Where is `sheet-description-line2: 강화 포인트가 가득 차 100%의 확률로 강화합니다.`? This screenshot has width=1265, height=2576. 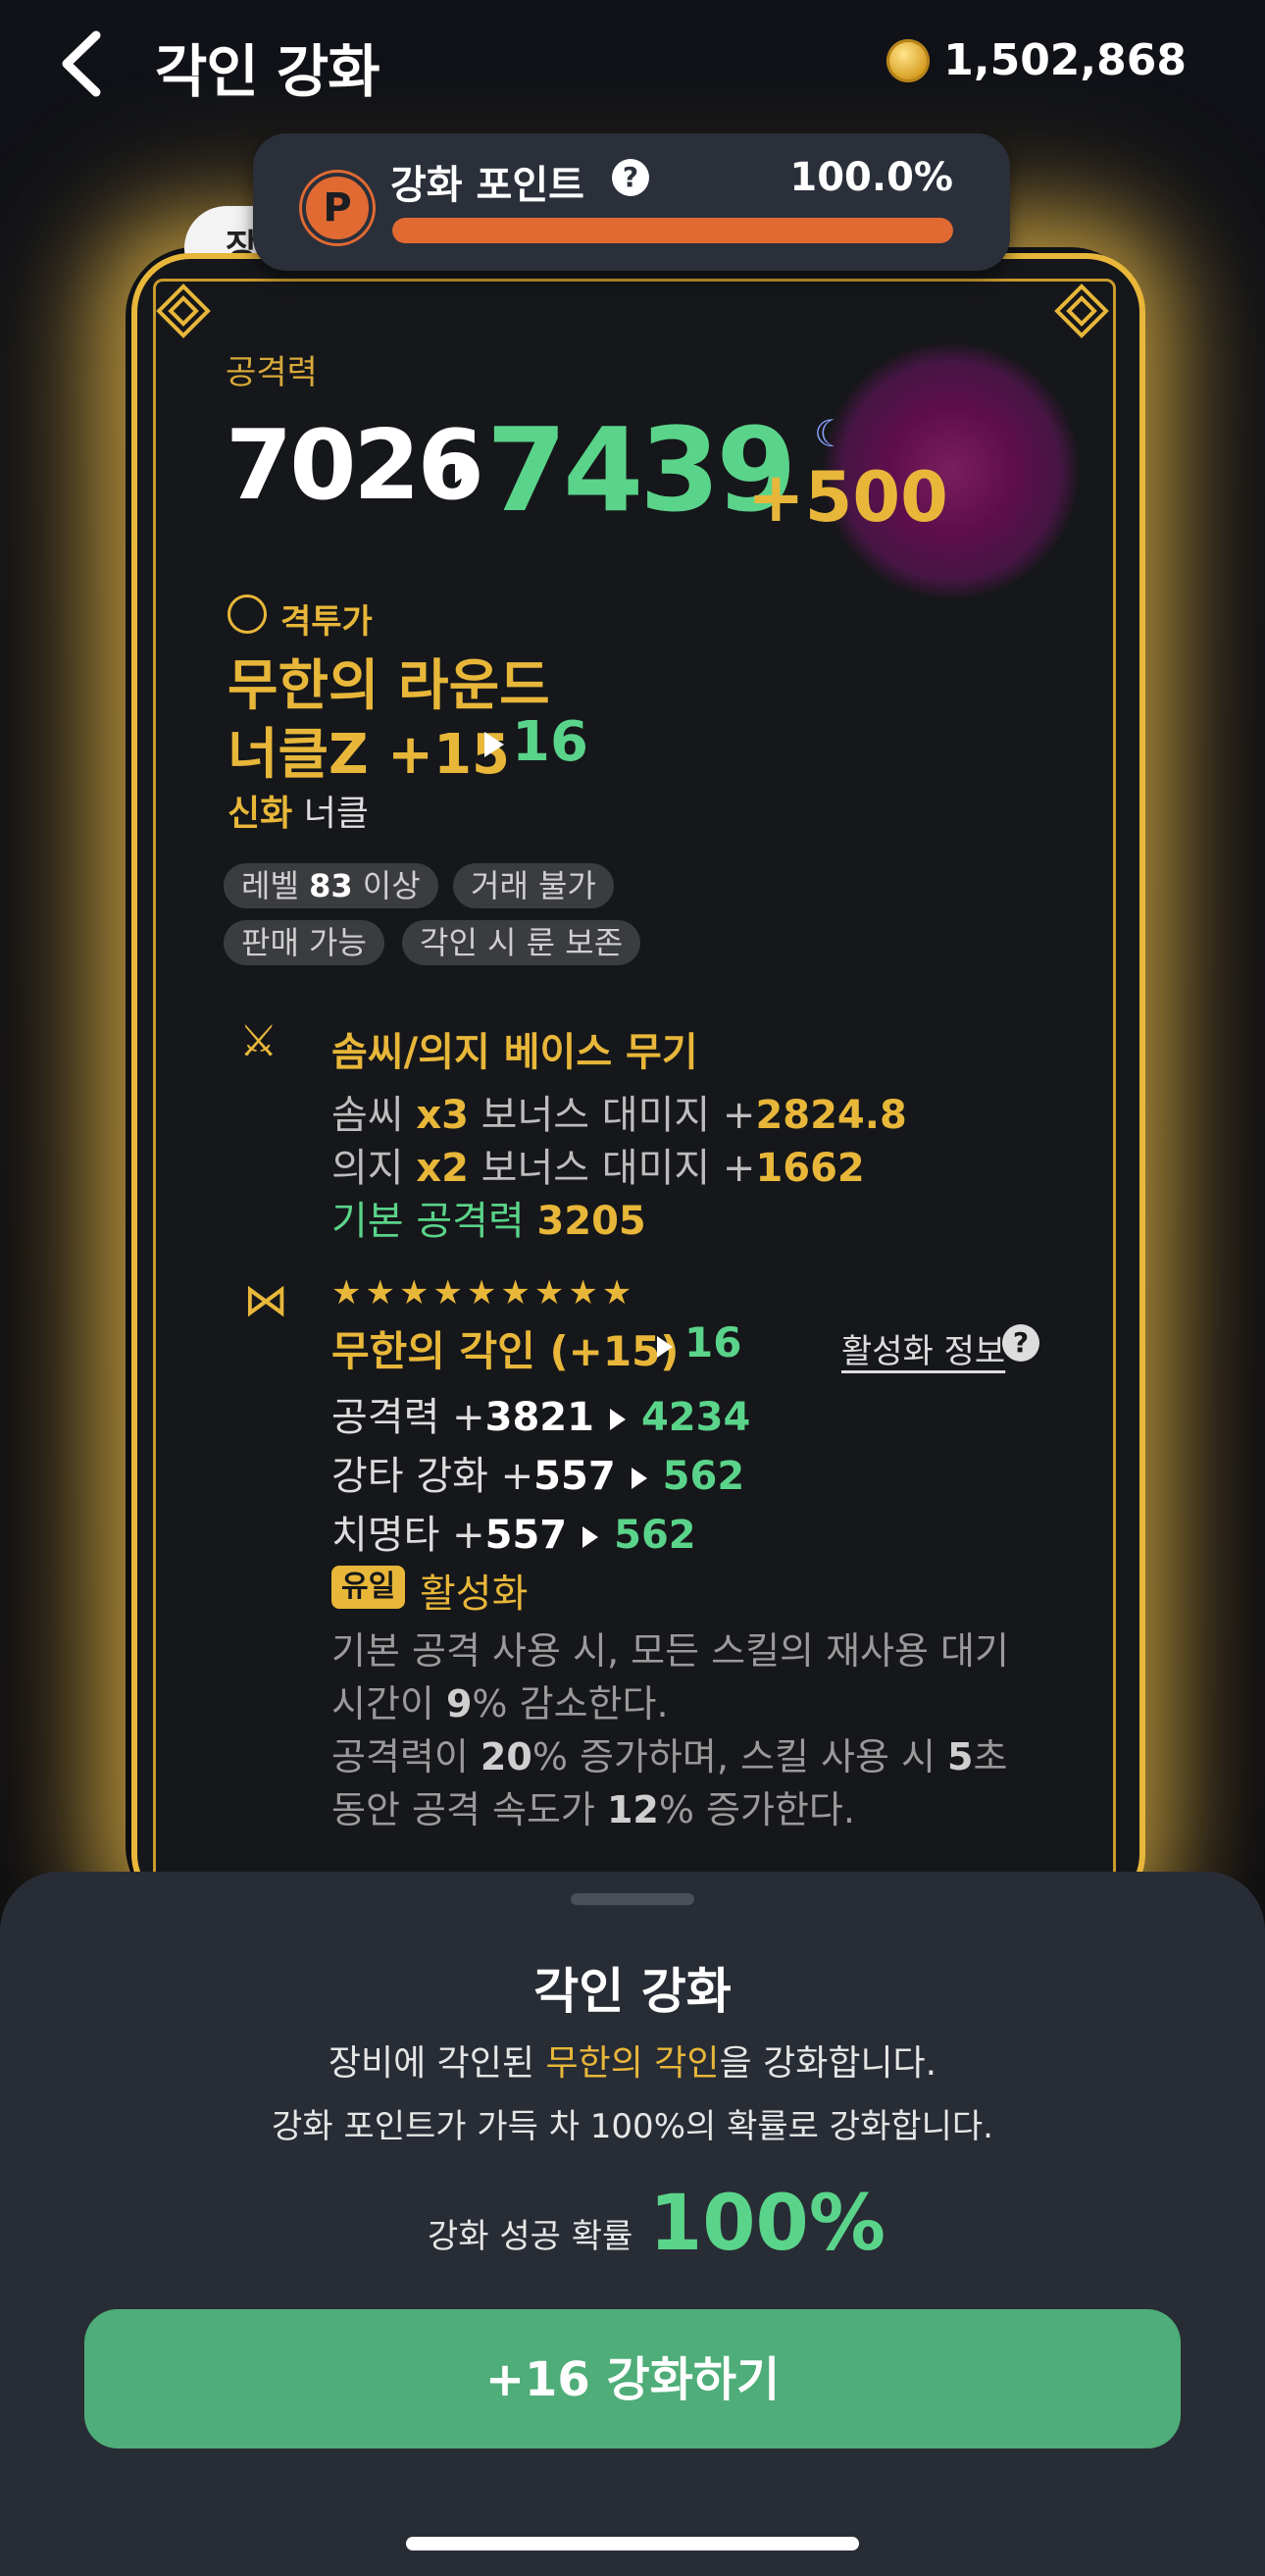 sheet-description-line2: 강화 포인트가 가득 차 100%의 확률로 강화합니다. is located at coordinates (633, 2126).